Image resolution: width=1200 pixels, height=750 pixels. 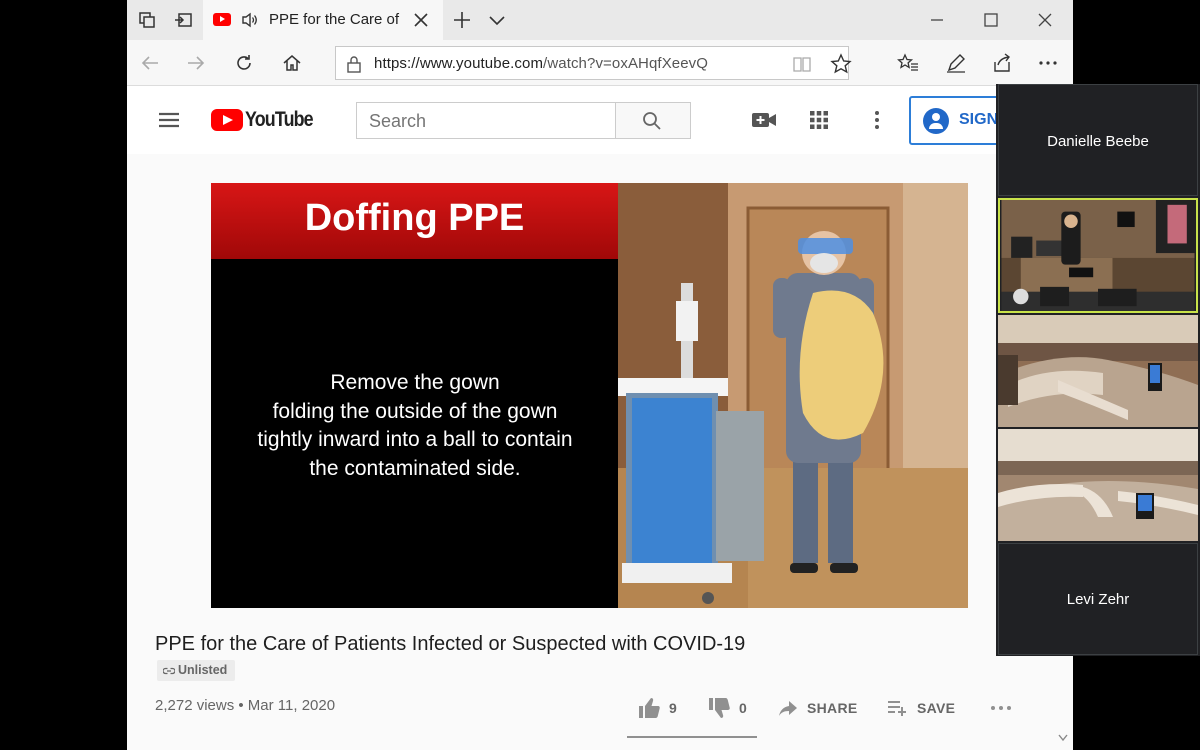 What do you see at coordinates (203, 670) in the screenshot?
I see `unlisted-label: Unlisted` at bounding box center [203, 670].